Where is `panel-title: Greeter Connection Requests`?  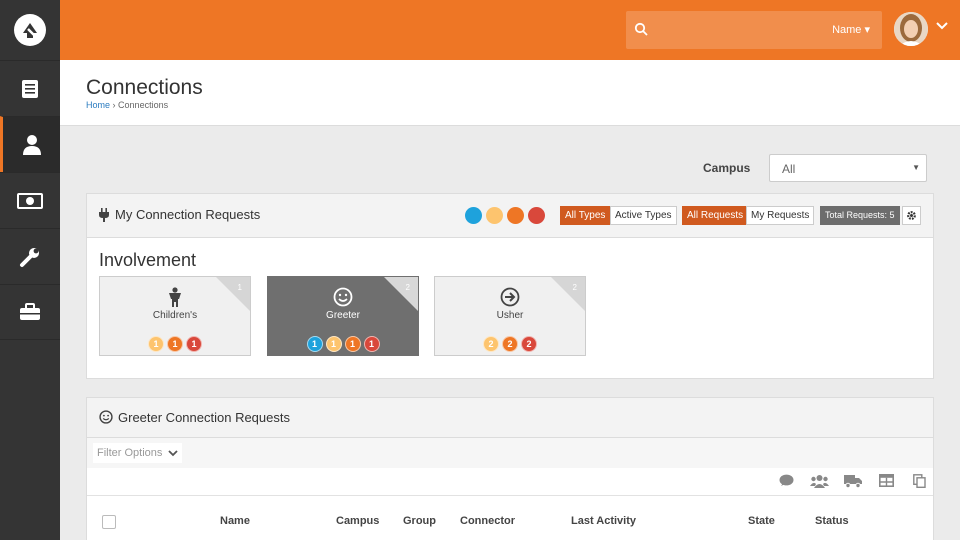
panel-title: Greeter Connection Requests is located at coordinates (204, 417).